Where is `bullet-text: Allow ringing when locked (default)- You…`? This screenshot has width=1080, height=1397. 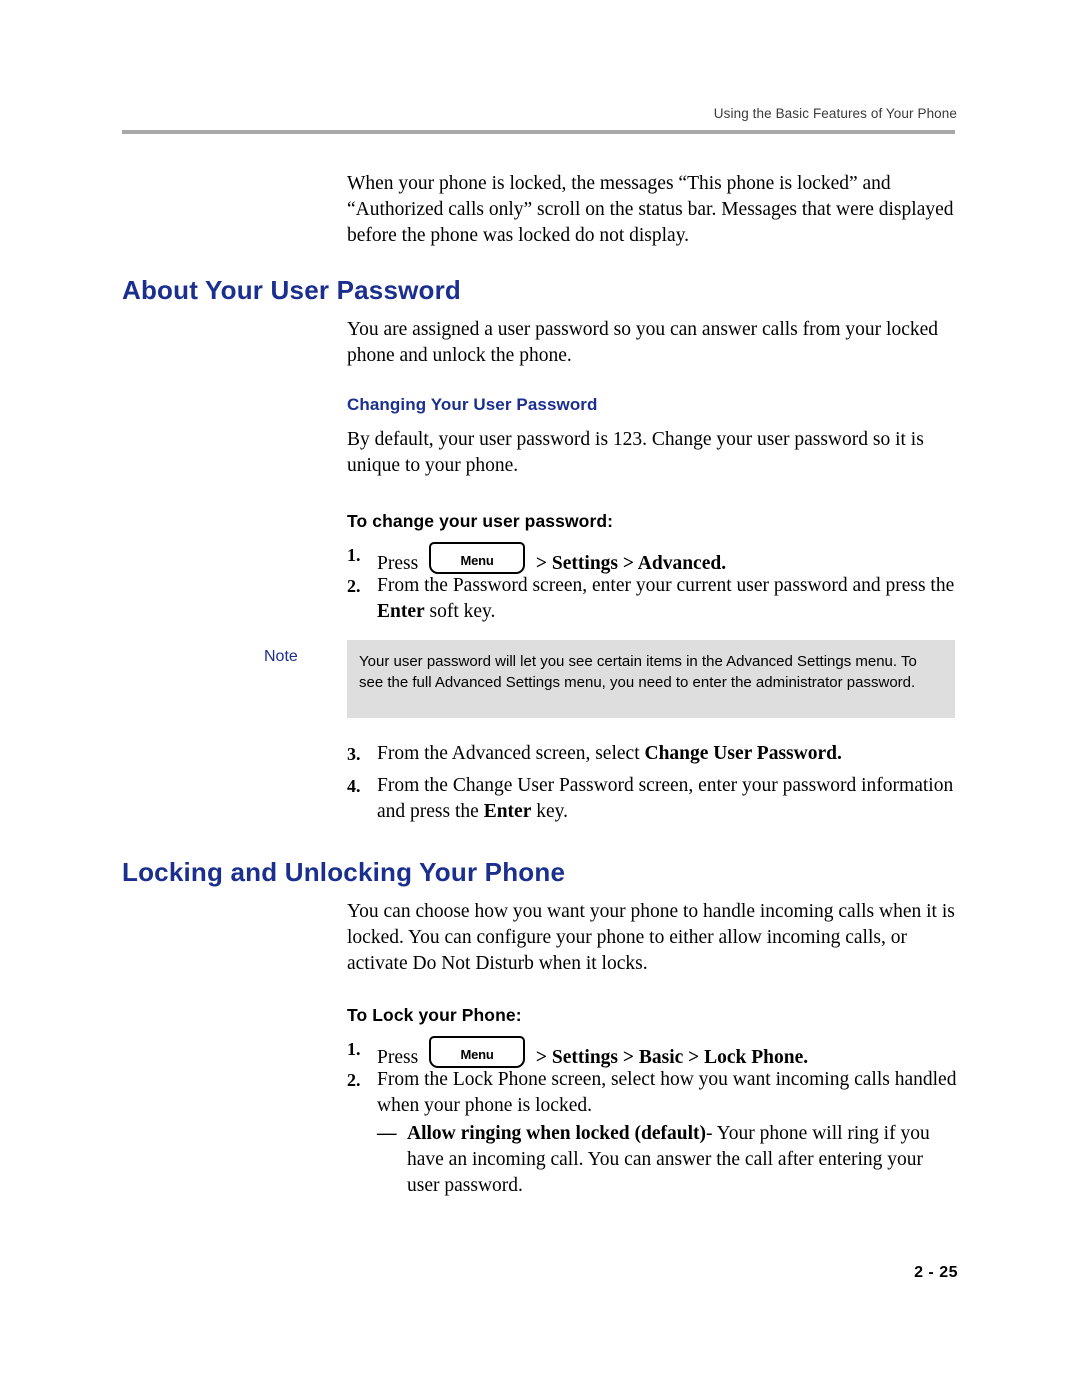
bullet-text: Allow ringing when locked (default)- You… is located at coordinates (682, 1160).